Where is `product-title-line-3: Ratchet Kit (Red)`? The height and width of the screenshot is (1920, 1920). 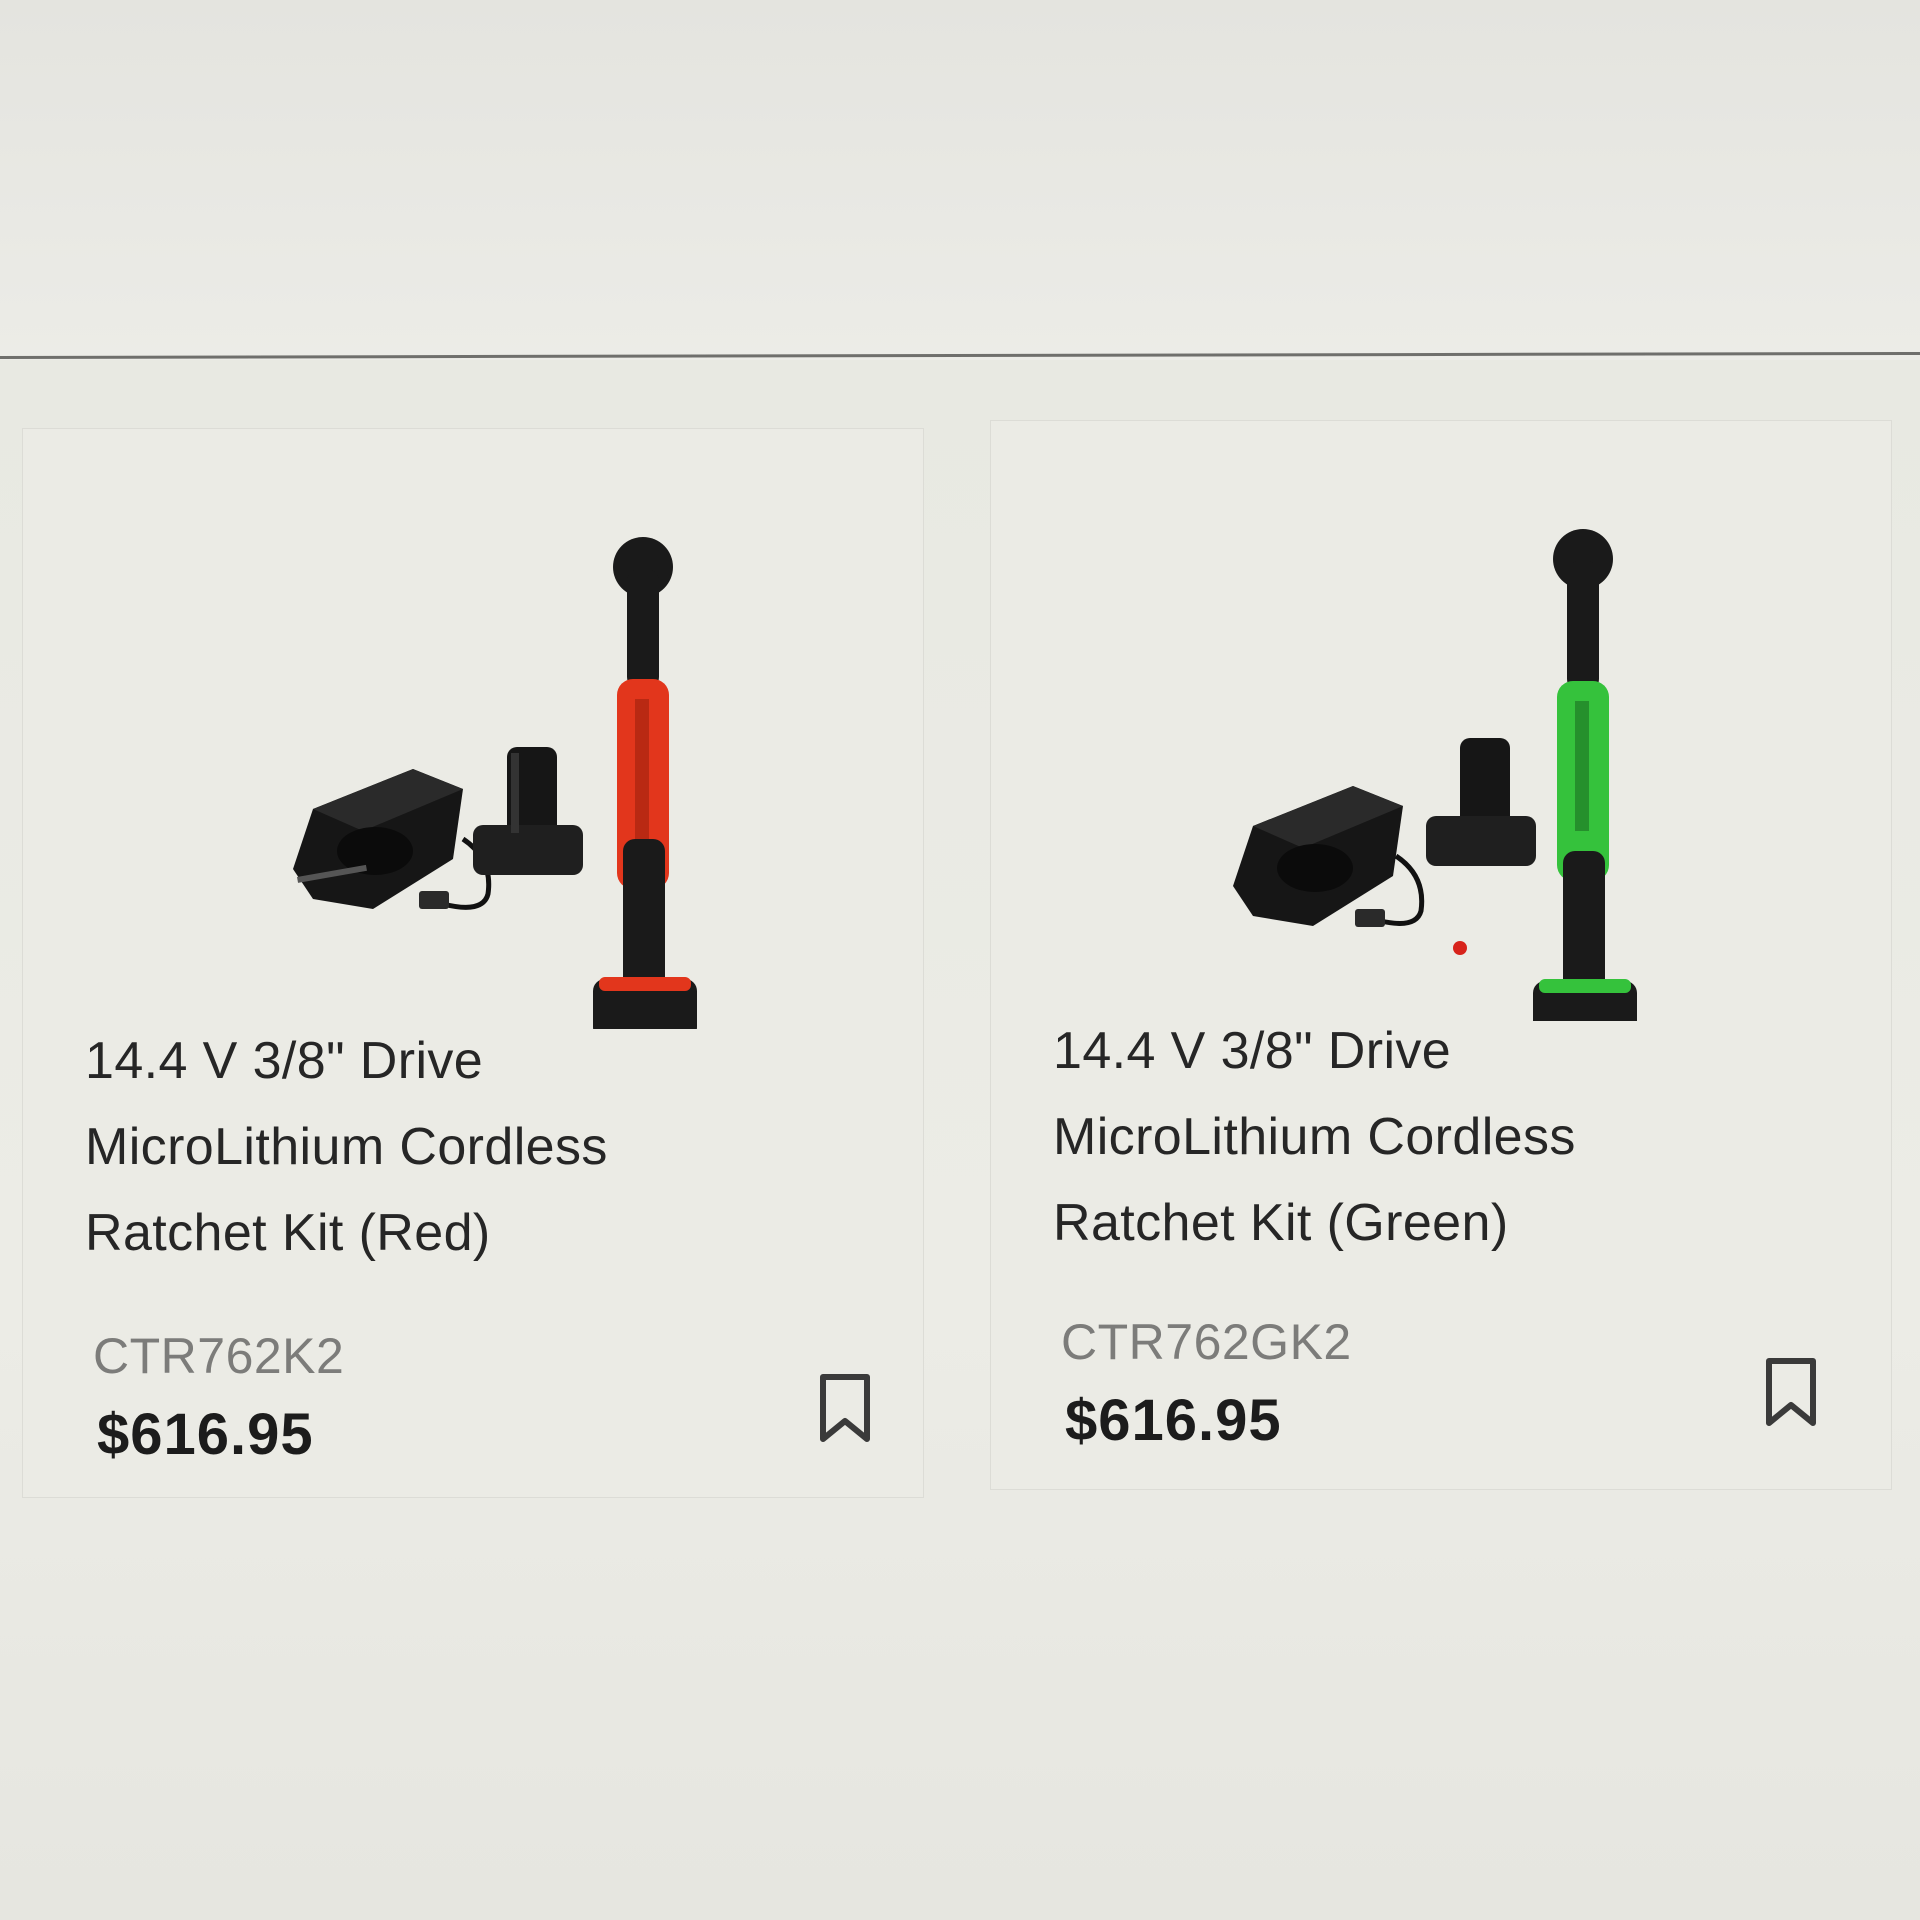
product-title-line-3: Ratchet Kit (Red) is located at coordinates (288, 1233).